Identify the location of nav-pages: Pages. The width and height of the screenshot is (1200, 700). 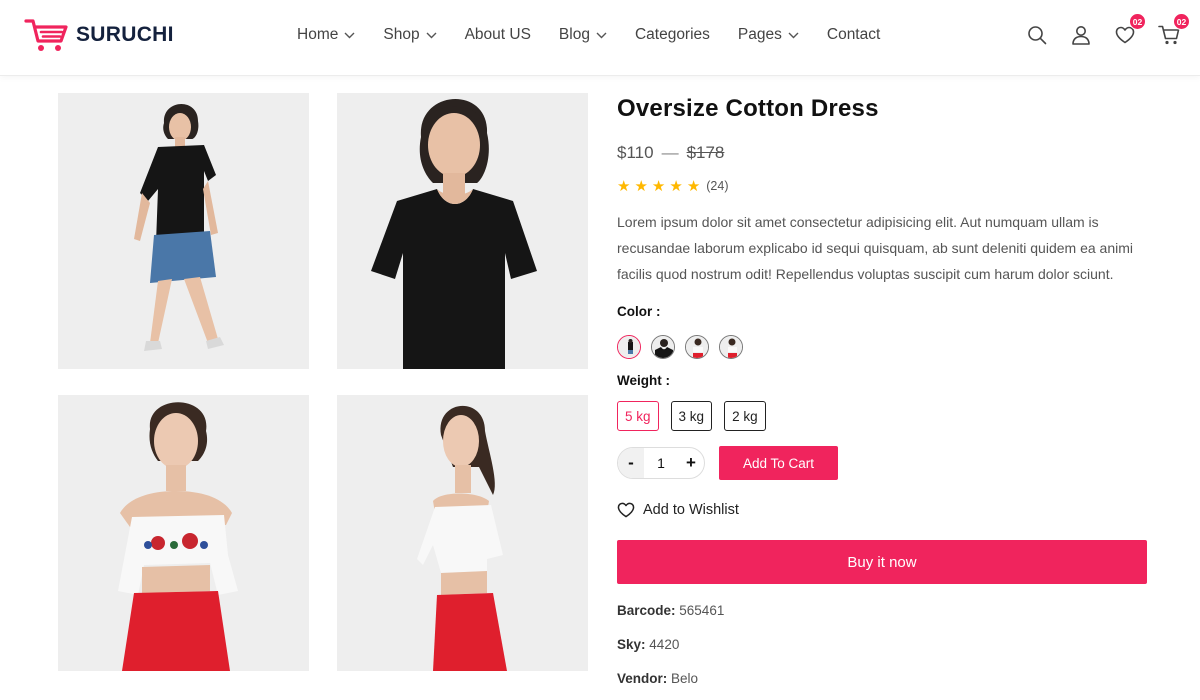
(768, 35).